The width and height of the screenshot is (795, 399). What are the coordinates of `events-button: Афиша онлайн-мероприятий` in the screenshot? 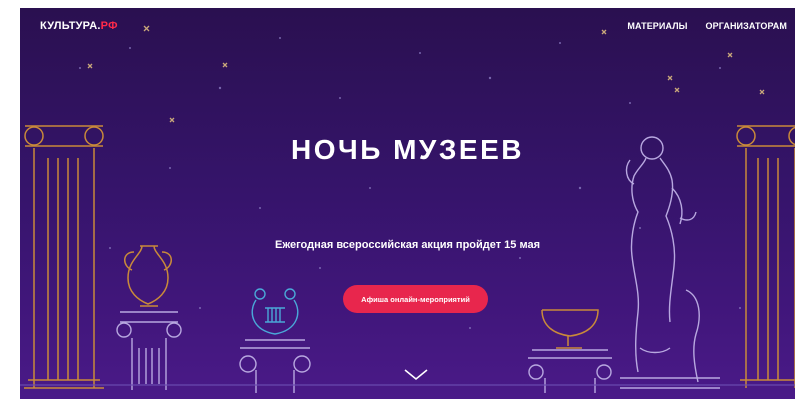 It's located at (415, 299).